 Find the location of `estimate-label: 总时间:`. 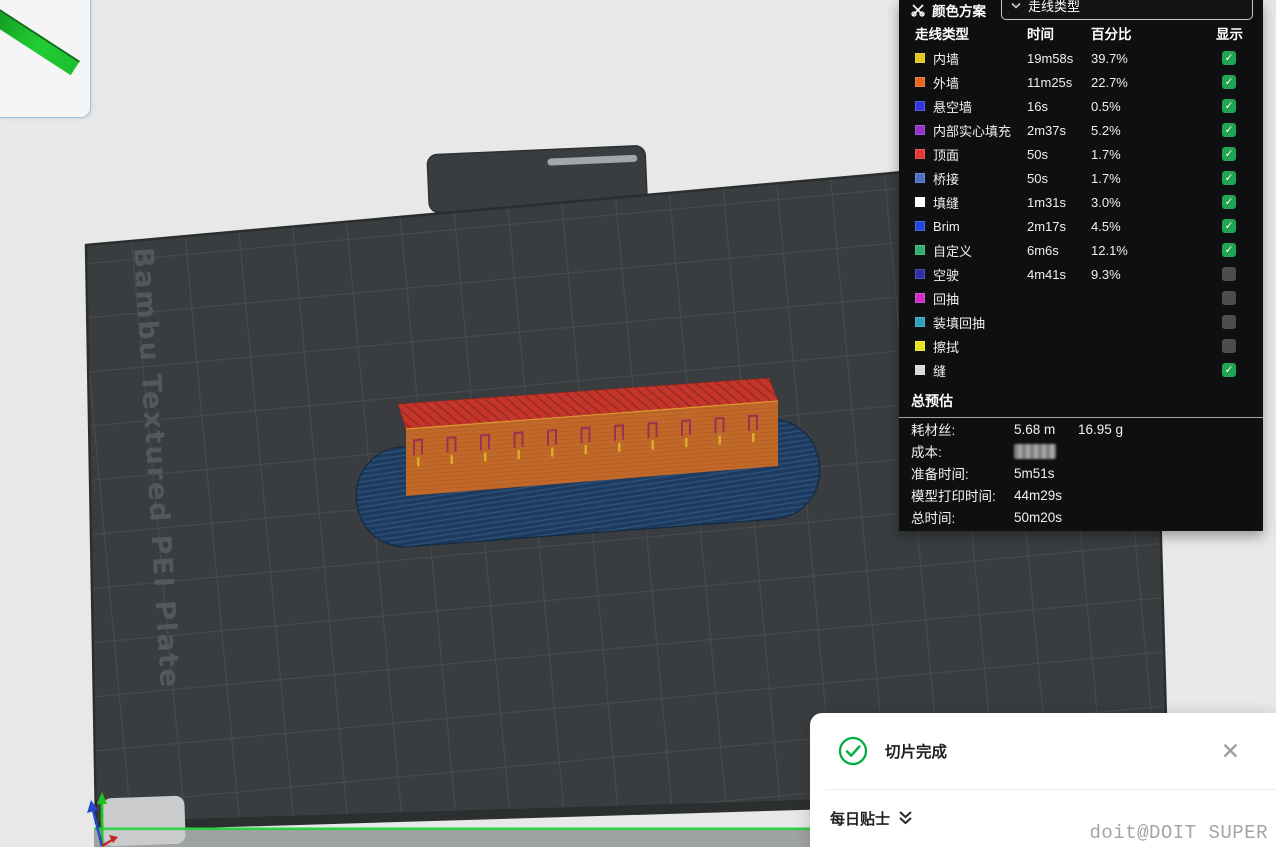

estimate-label: 总时间: is located at coordinates (933, 518).